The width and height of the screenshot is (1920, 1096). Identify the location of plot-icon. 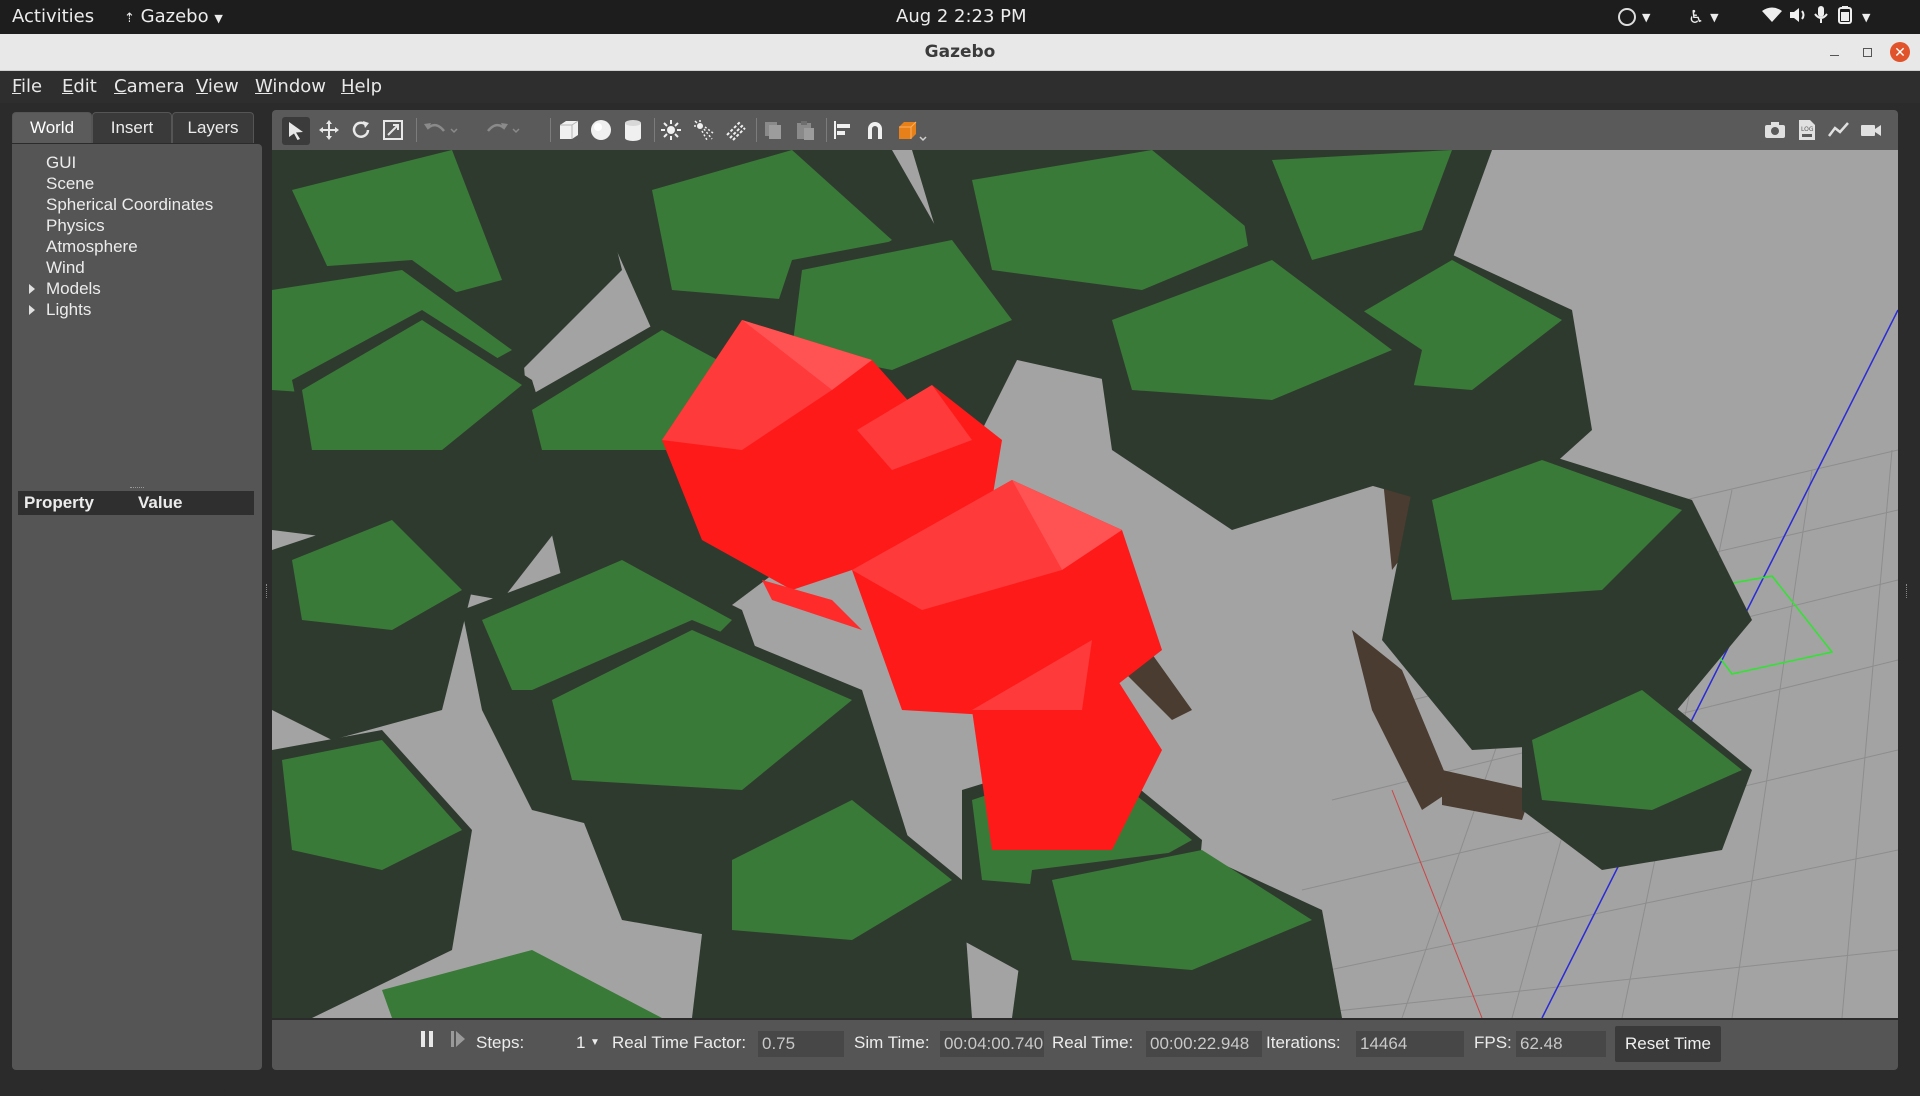
(1838, 129).